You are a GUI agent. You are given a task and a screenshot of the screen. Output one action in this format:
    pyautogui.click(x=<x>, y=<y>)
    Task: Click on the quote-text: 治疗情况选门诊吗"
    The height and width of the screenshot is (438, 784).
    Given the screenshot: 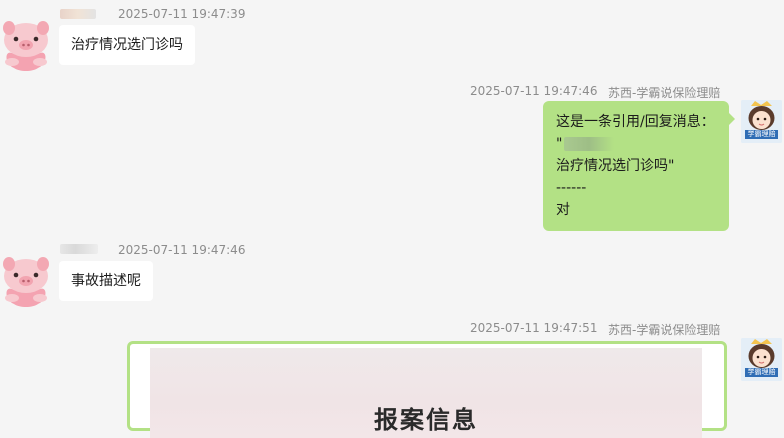 What is the action you would take?
    pyautogui.click(x=615, y=166)
    